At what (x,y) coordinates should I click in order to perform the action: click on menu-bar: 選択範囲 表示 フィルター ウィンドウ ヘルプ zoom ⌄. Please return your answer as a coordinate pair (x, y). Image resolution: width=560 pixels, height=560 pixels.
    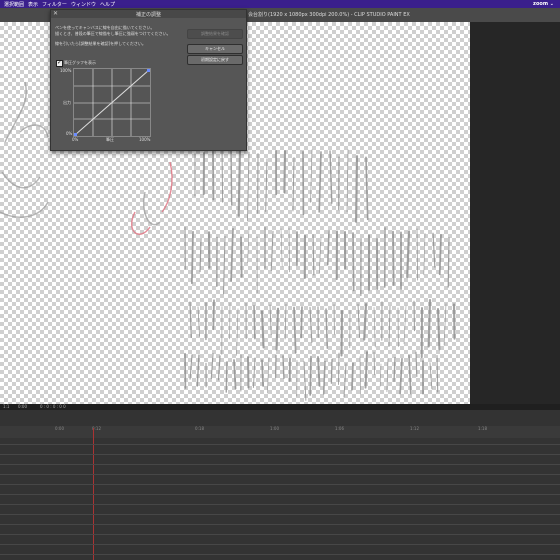
    Looking at the image, I should click on (280, 4).